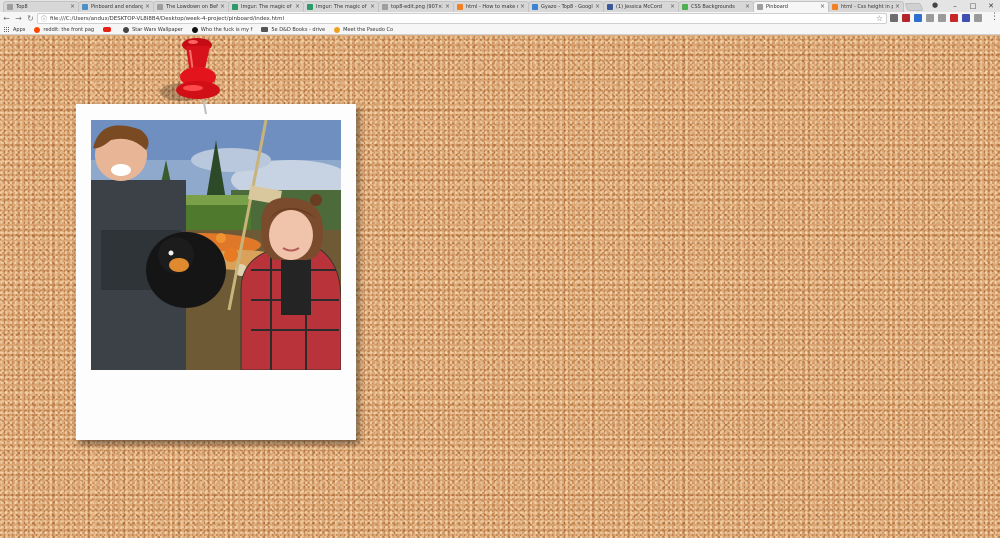 The width and height of the screenshot is (1000, 538). What do you see at coordinates (157, 29) in the screenshot?
I see `bookmark-label: Star Wars Wallpaper` at bounding box center [157, 29].